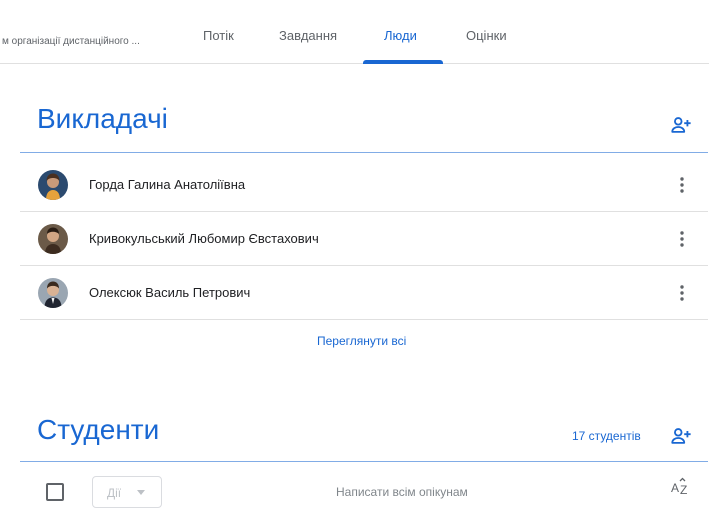 This screenshot has height=521, width=709. What do you see at coordinates (364, 293) in the screenshot?
I see `teacher-row: Олексюк Василь Петрович` at bounding box center [364, 293].